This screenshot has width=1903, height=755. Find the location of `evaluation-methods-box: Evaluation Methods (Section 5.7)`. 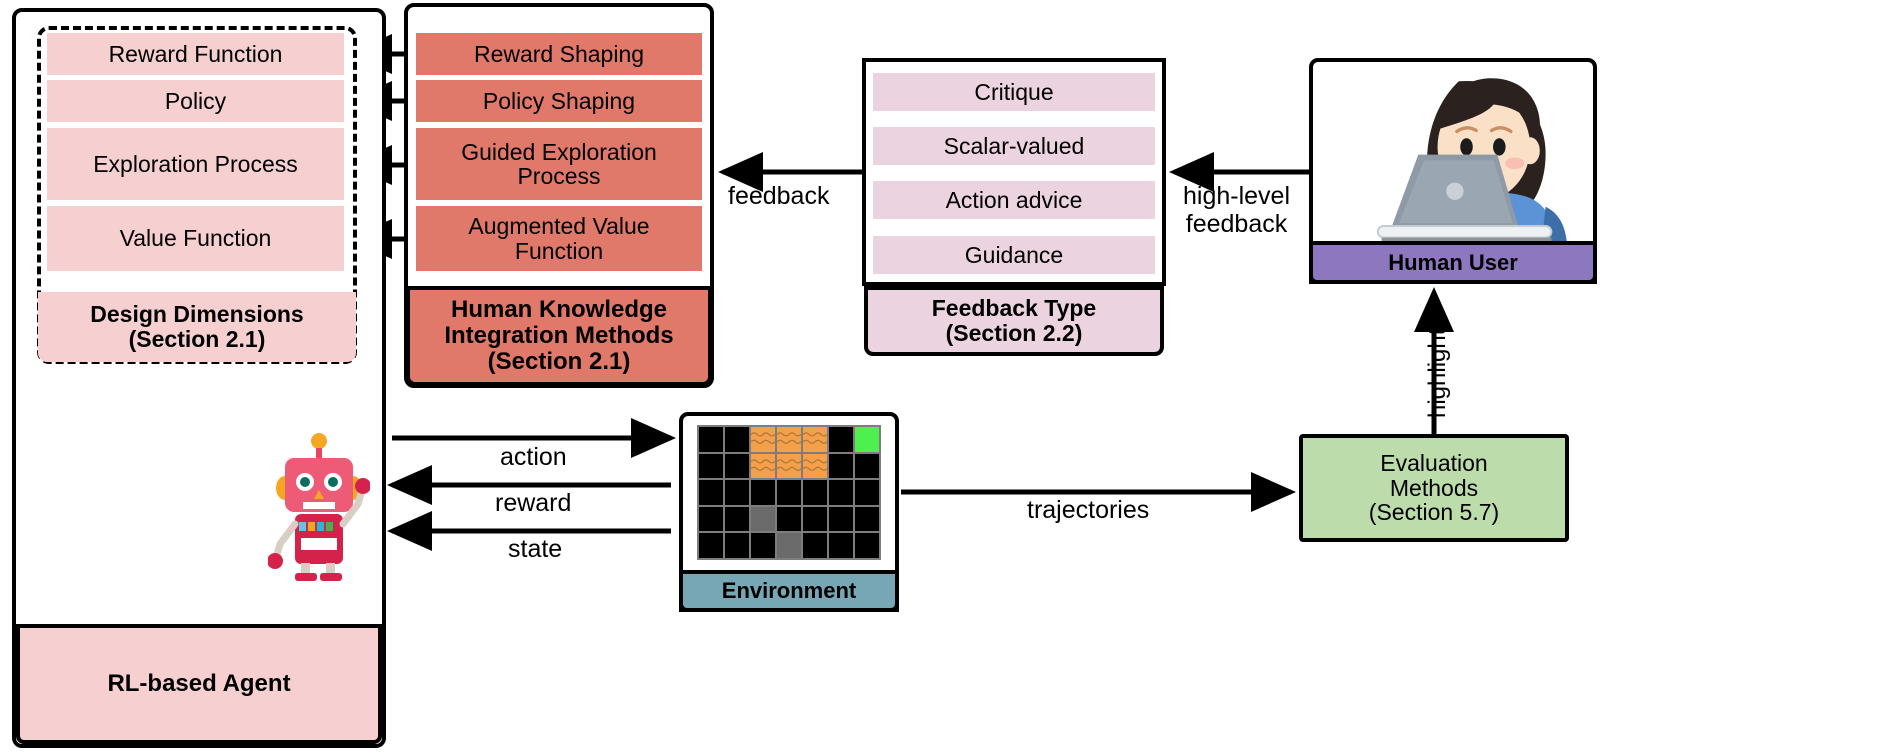

evaluation-methods-box: Evaluation Methods (Section 5.7) is located at coordinates (1434, 488).